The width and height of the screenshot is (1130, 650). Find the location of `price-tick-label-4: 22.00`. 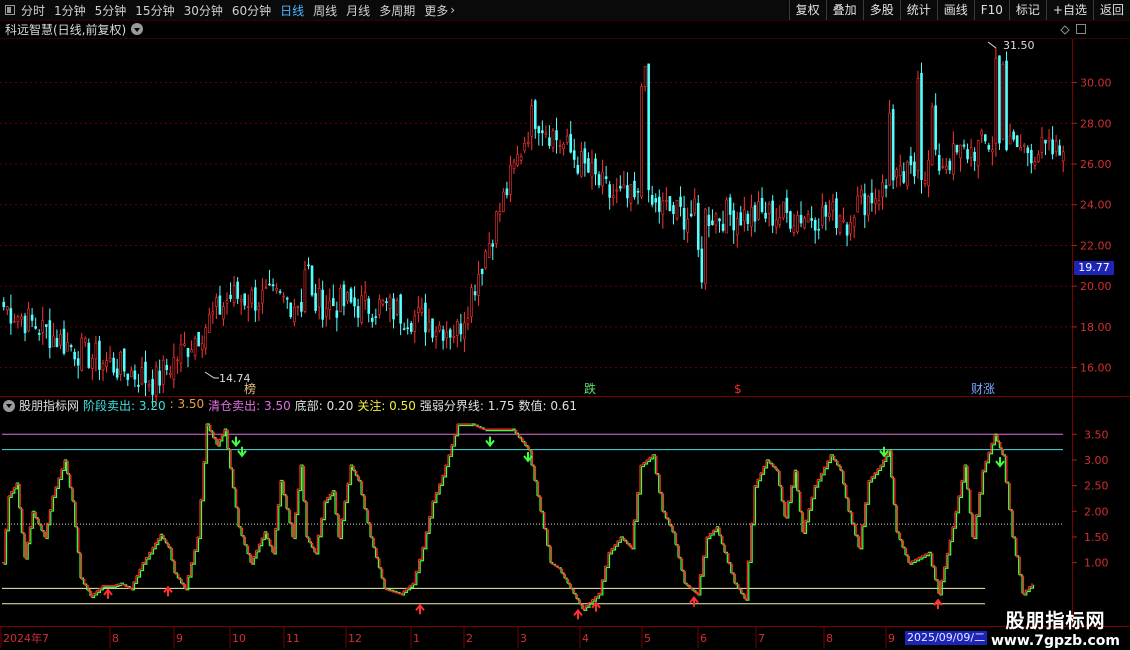

price-tick-label-4: 22.00 is located at coordinates (1096, 245).